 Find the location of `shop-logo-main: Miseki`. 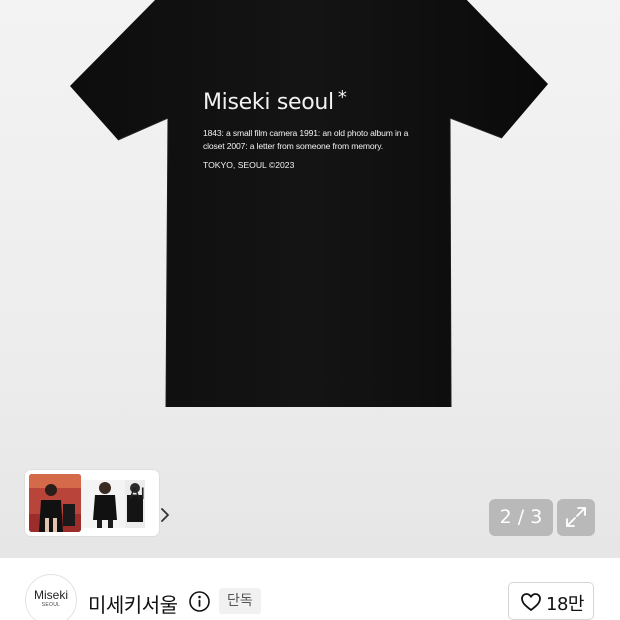

shop-logo-main: Miseki is located at coordinates (50, 595).